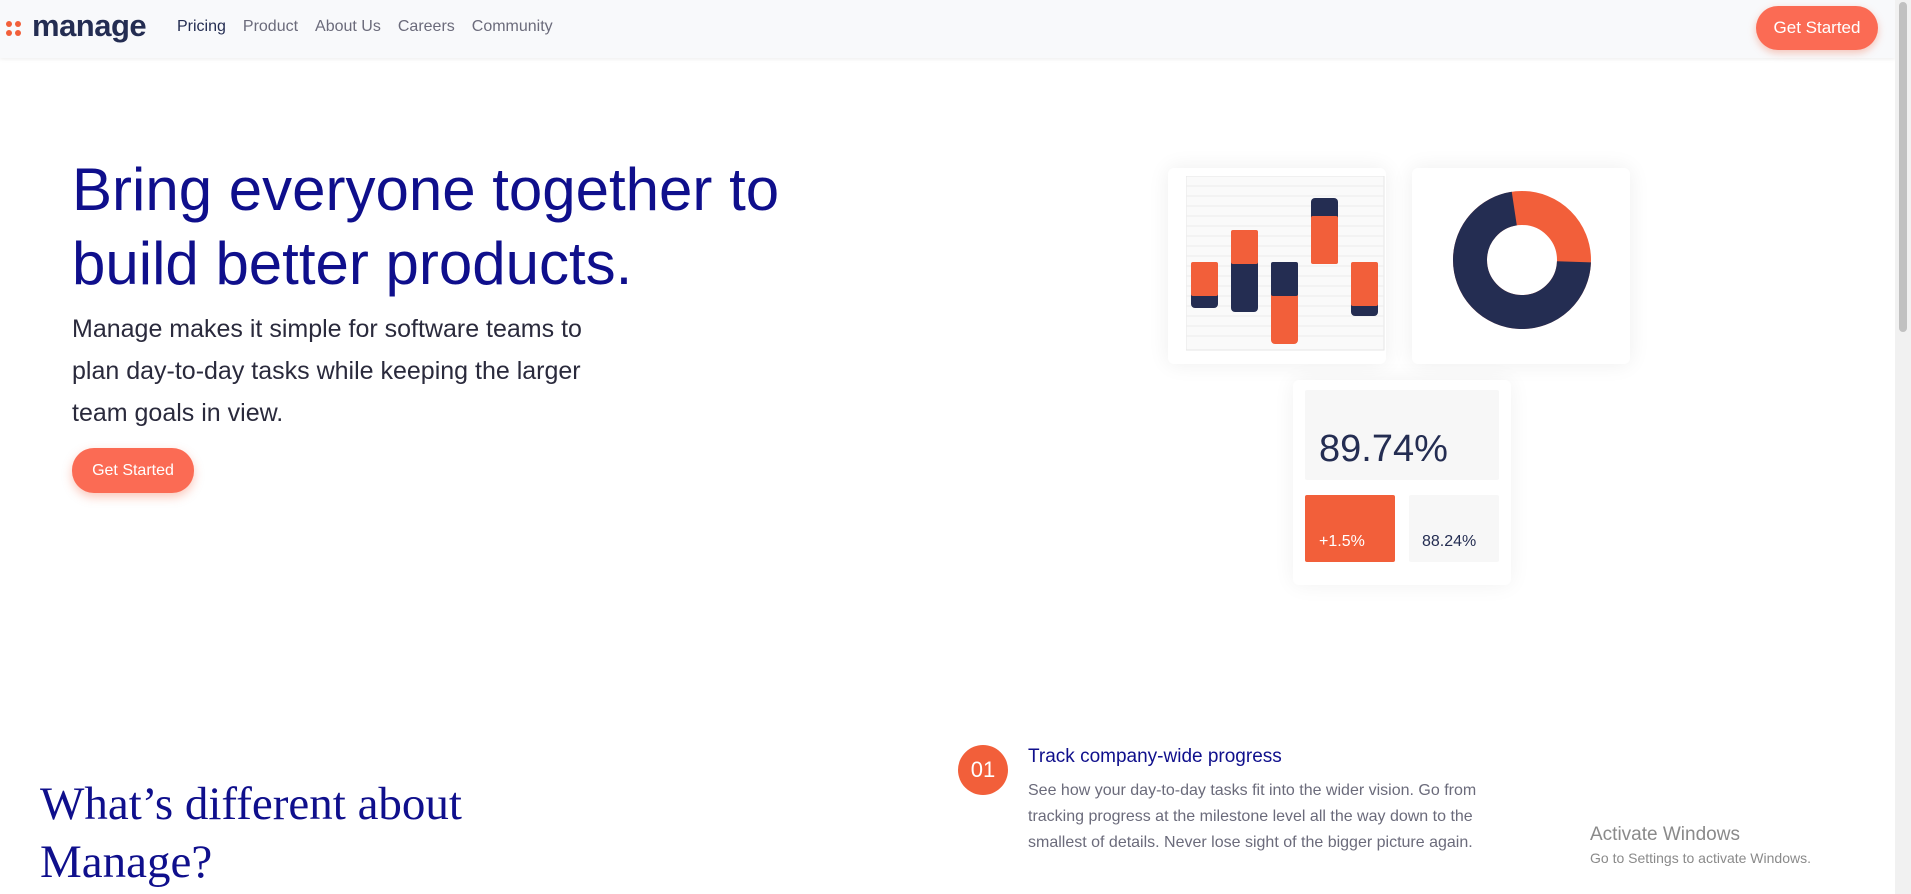 This screenshot has width=1911, height=894. I want to click on watermark-title: Activate Windows, so click(1665, 834).